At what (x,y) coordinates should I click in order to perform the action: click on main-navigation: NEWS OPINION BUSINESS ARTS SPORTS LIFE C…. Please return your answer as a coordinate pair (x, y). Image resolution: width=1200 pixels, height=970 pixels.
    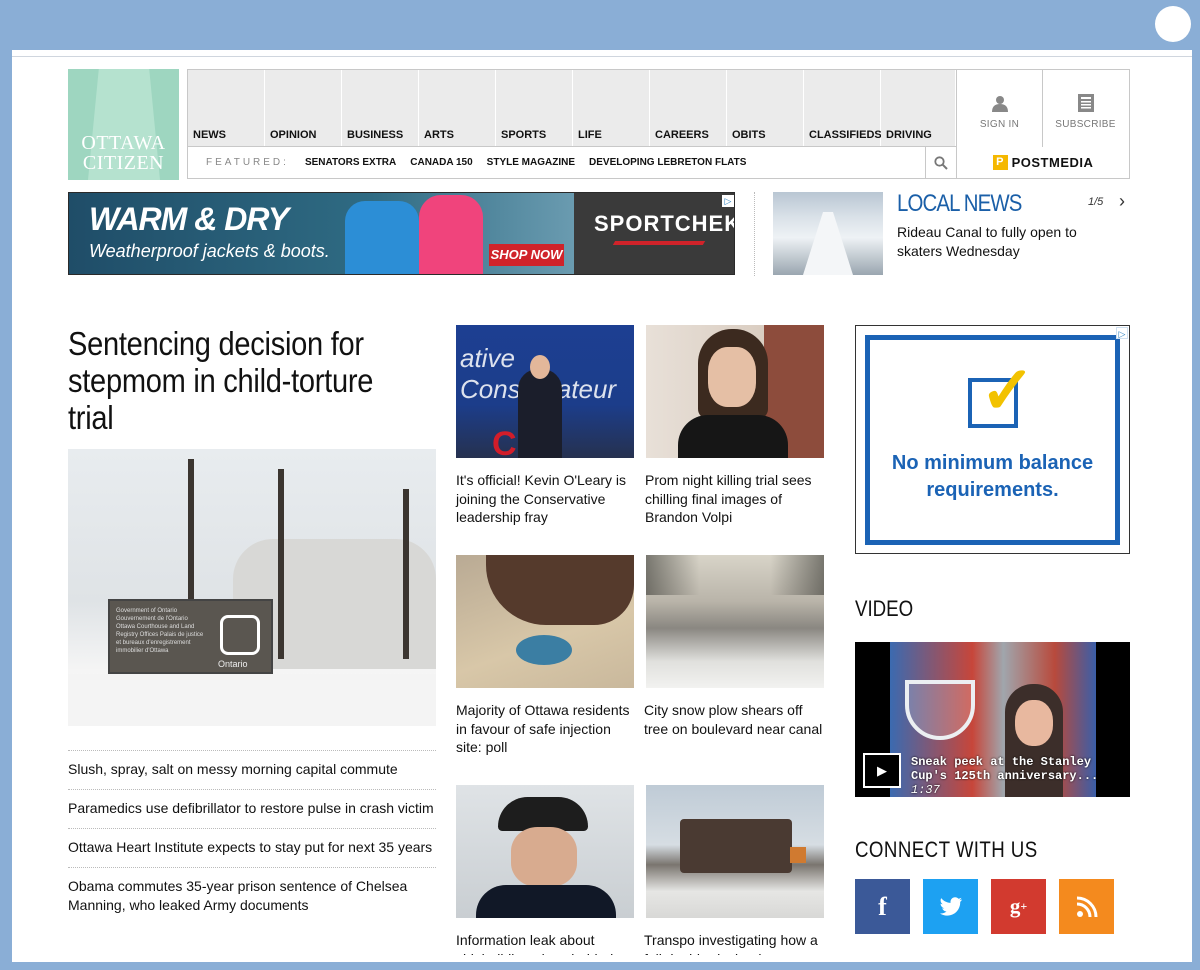
    Looking at the image, I should click on (658, 124).